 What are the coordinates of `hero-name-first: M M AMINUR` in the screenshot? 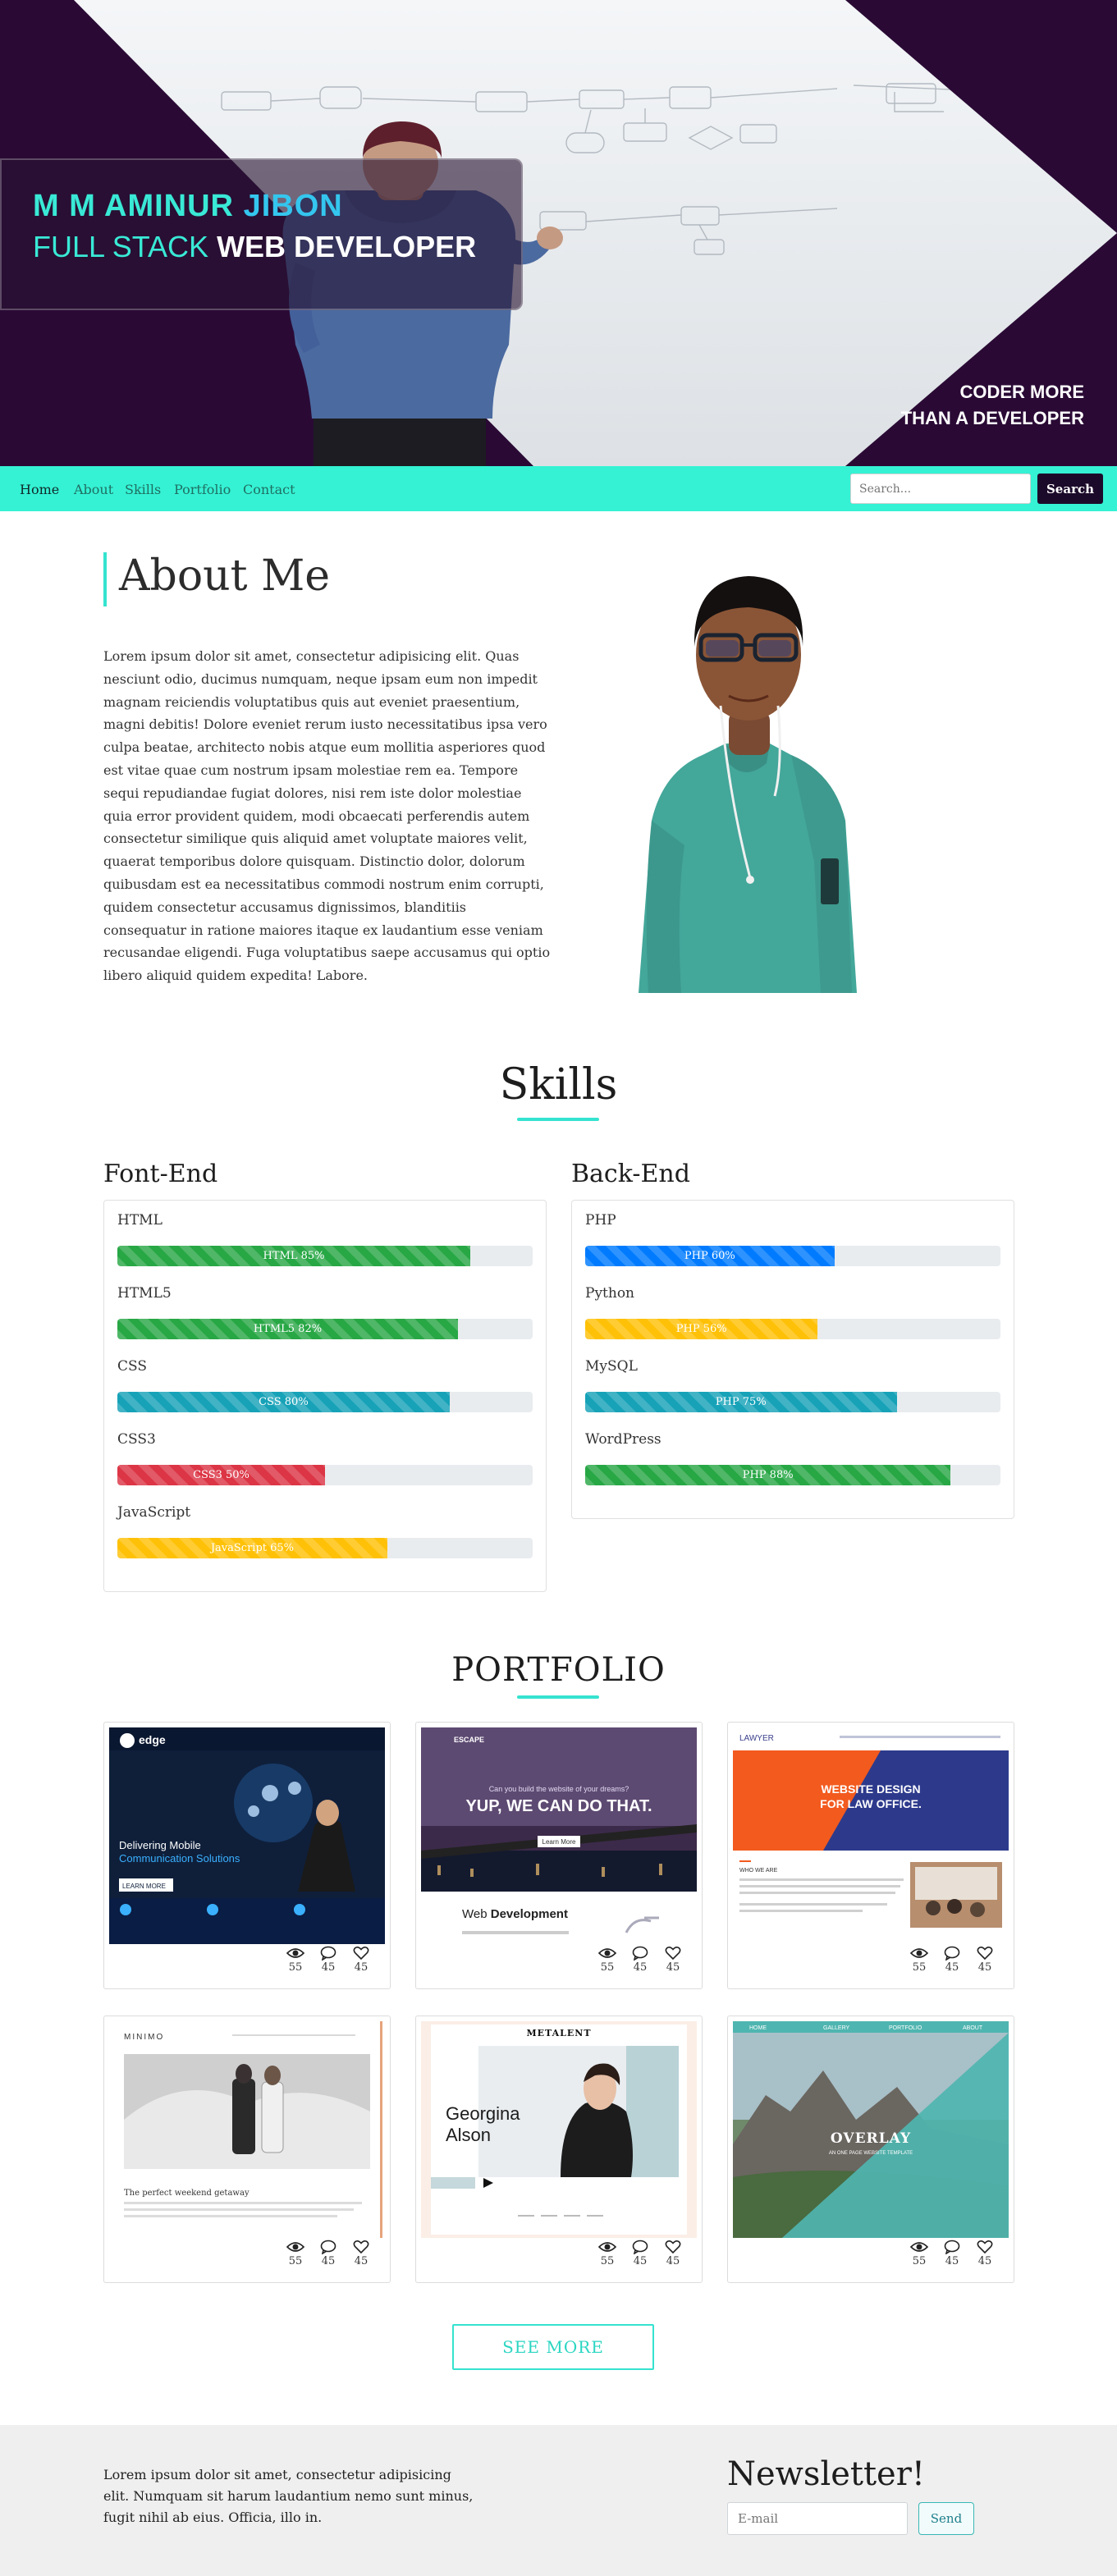 It's located at (138, 206).